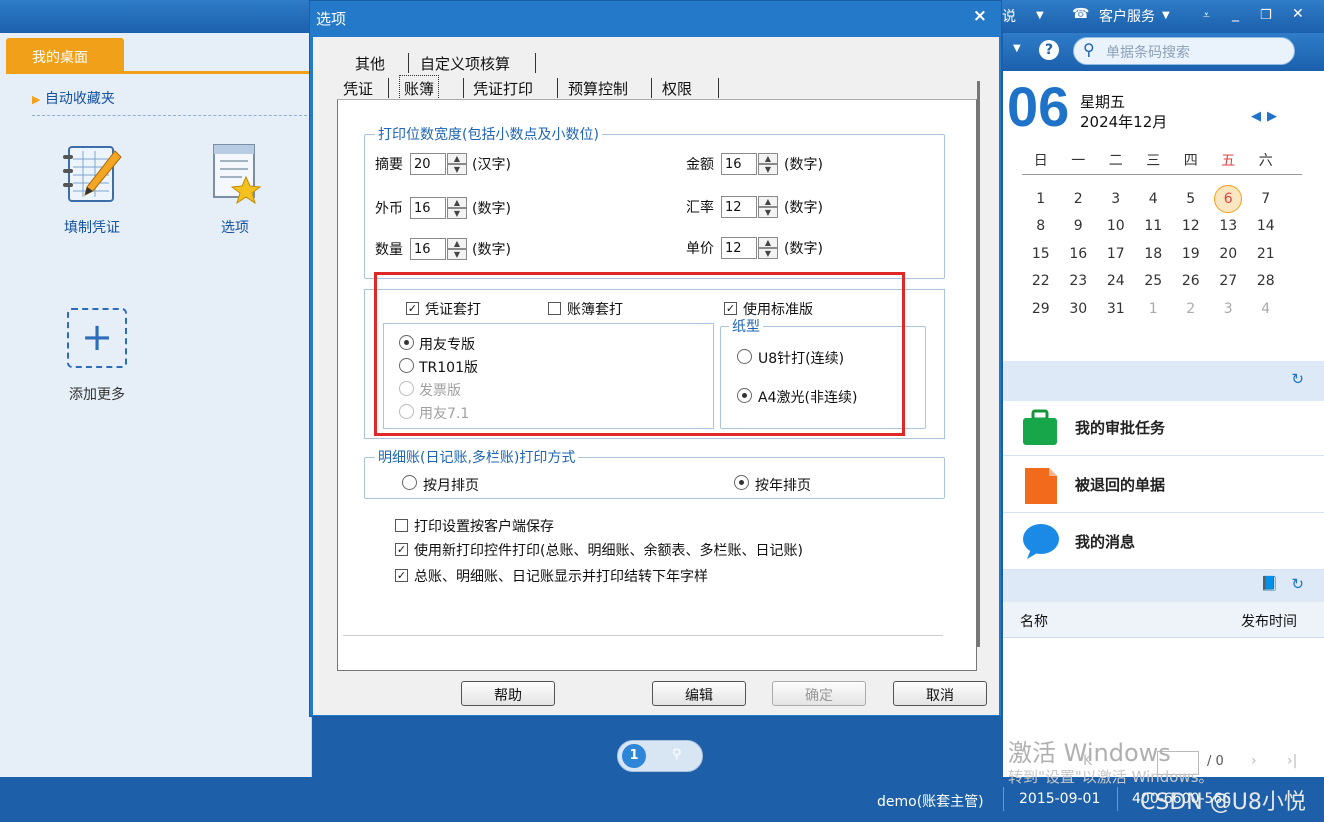 The image size is (1324, 822). Describe the element at coordinates (73, 98) in the screenshot. I see `favorites-folder: ▶ 自动收藏夹` at that location.